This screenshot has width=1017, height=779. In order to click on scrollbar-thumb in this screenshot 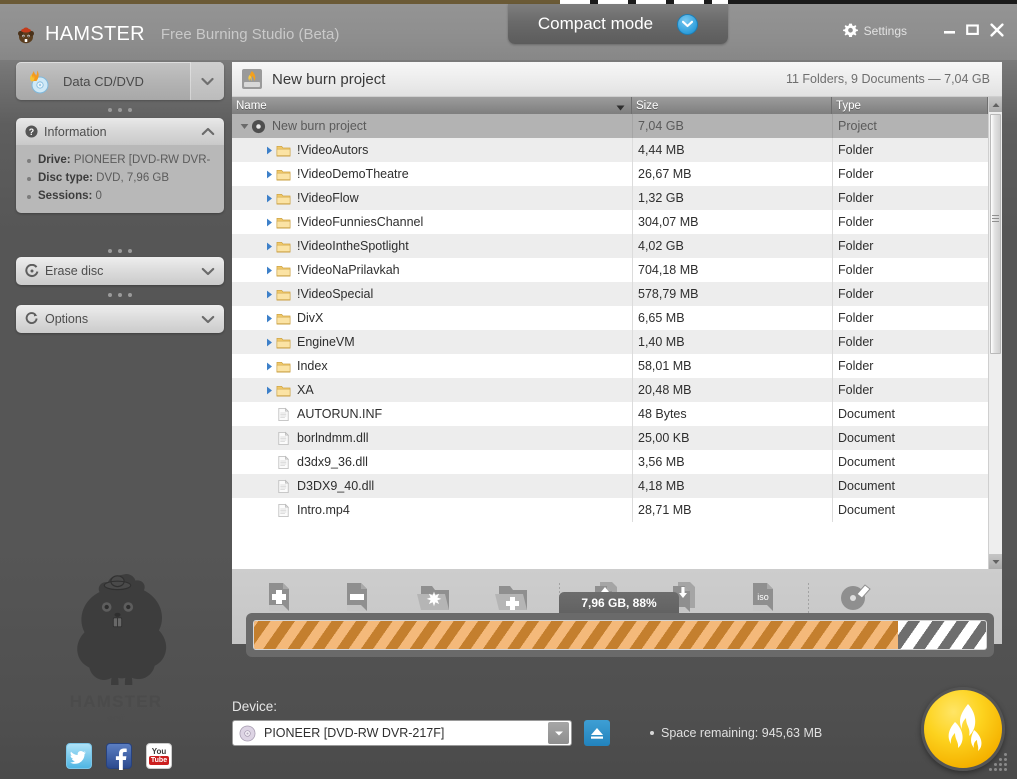, I will do `click(995, 234)`.